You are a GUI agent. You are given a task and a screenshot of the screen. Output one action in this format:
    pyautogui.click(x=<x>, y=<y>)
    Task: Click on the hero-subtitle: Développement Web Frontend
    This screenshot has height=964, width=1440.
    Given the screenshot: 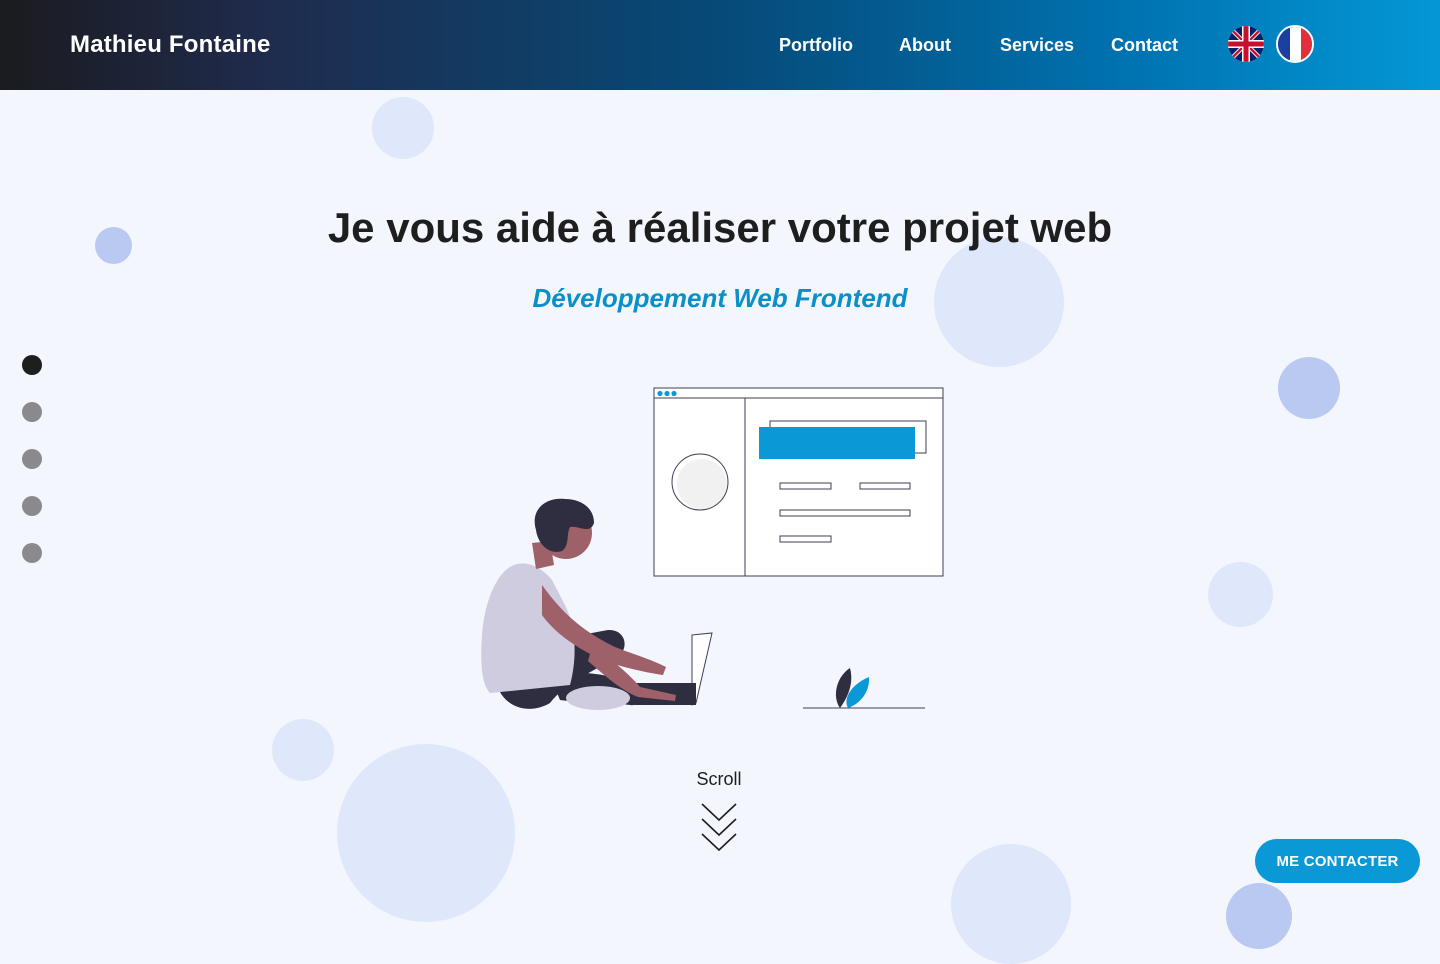 What is the action you would take?
    pyautogui.click(x=720, y=298)
    